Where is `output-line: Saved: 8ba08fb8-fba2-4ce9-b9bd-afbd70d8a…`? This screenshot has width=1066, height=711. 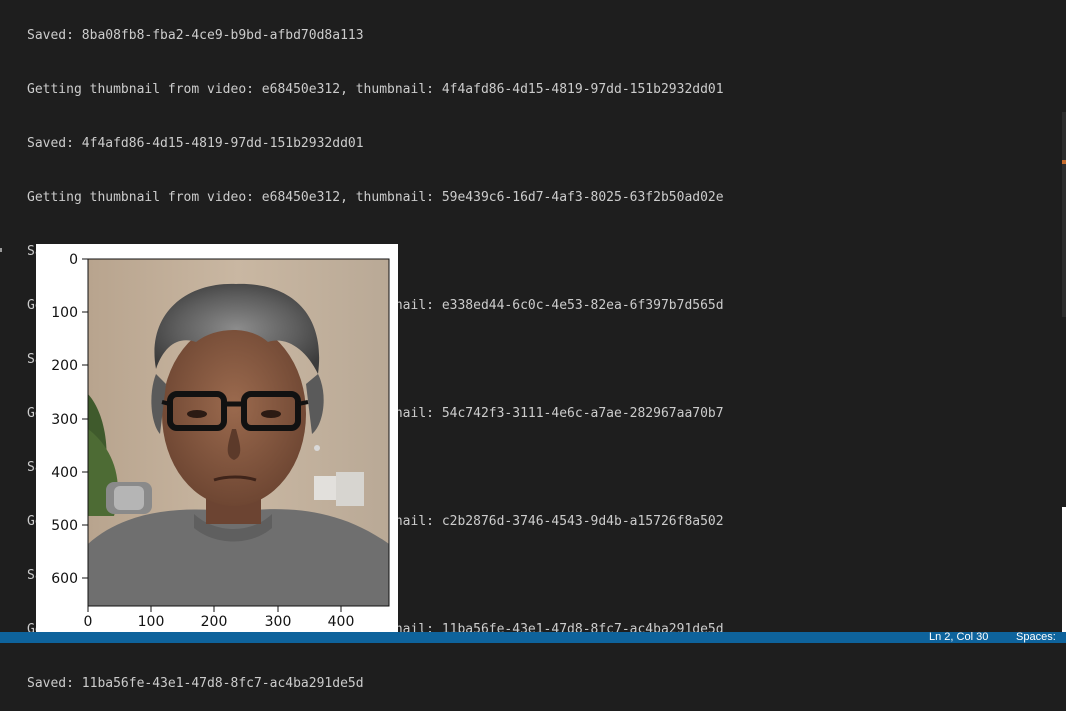
output-line: Saved: 8ba08fb8-fba2-4ce9-b9bd-afbd70d8a… is located at coordinates (195, 35).